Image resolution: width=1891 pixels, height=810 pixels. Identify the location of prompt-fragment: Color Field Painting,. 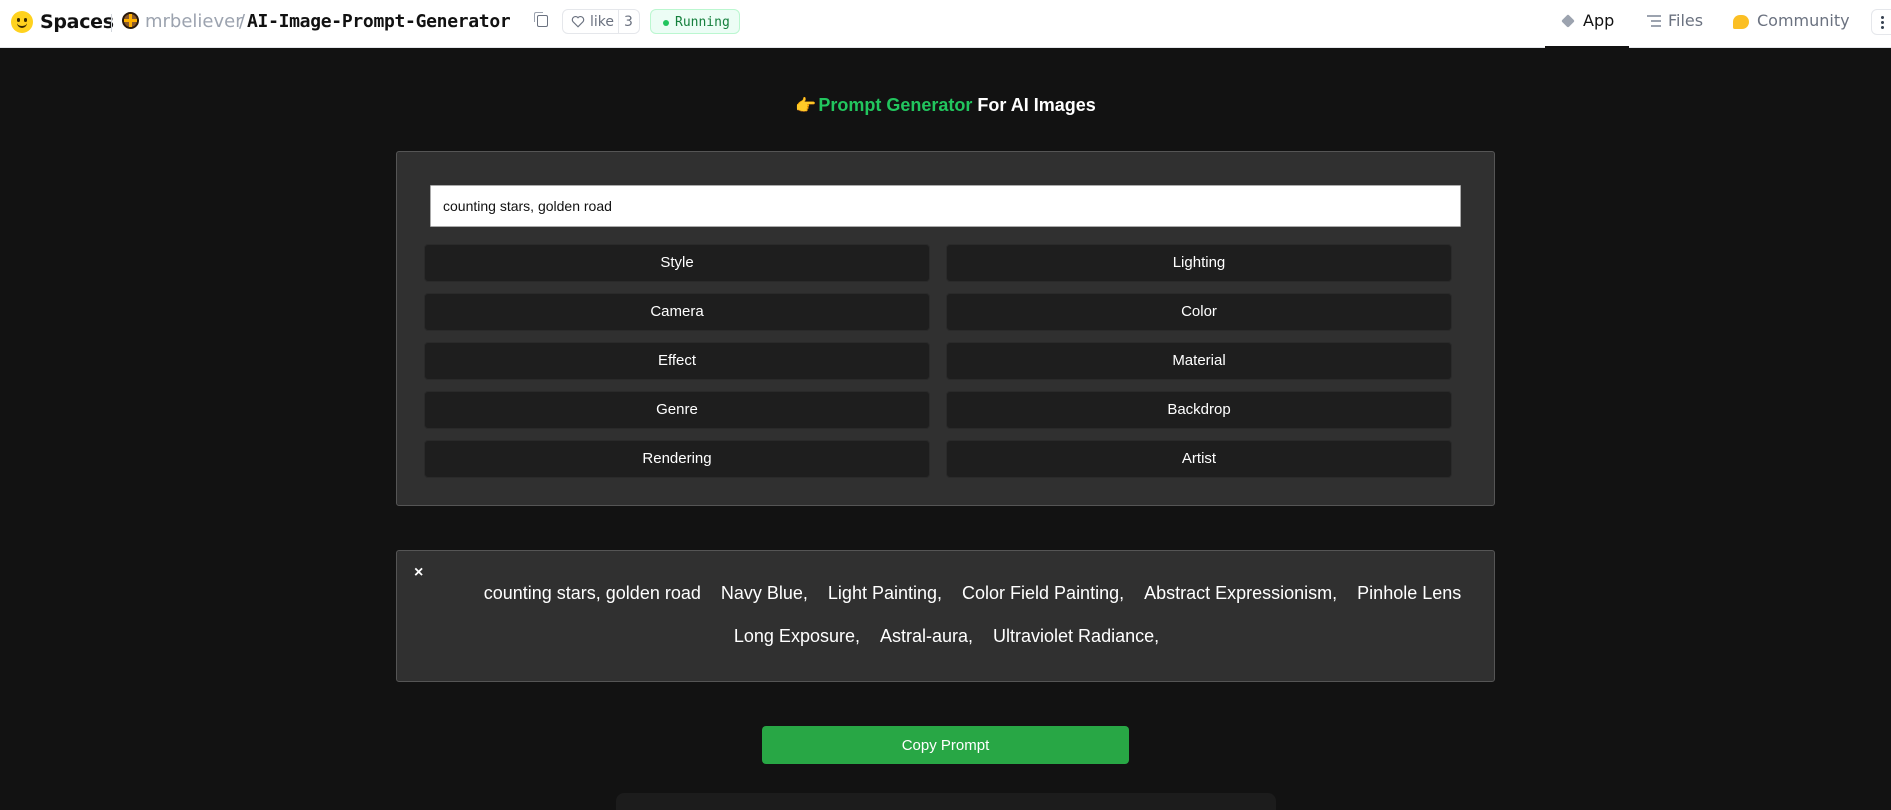
(1043, 593).